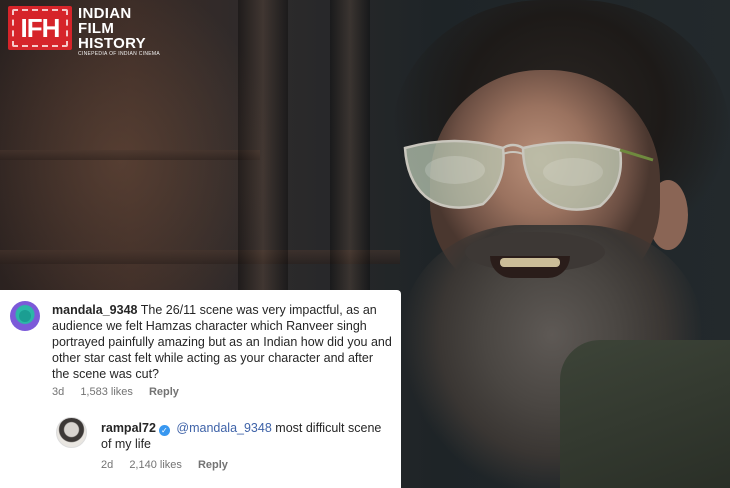 Image resolution: width=730 pixels, height=488 pixels. I want to click on man-teeth, so click(530, 262).